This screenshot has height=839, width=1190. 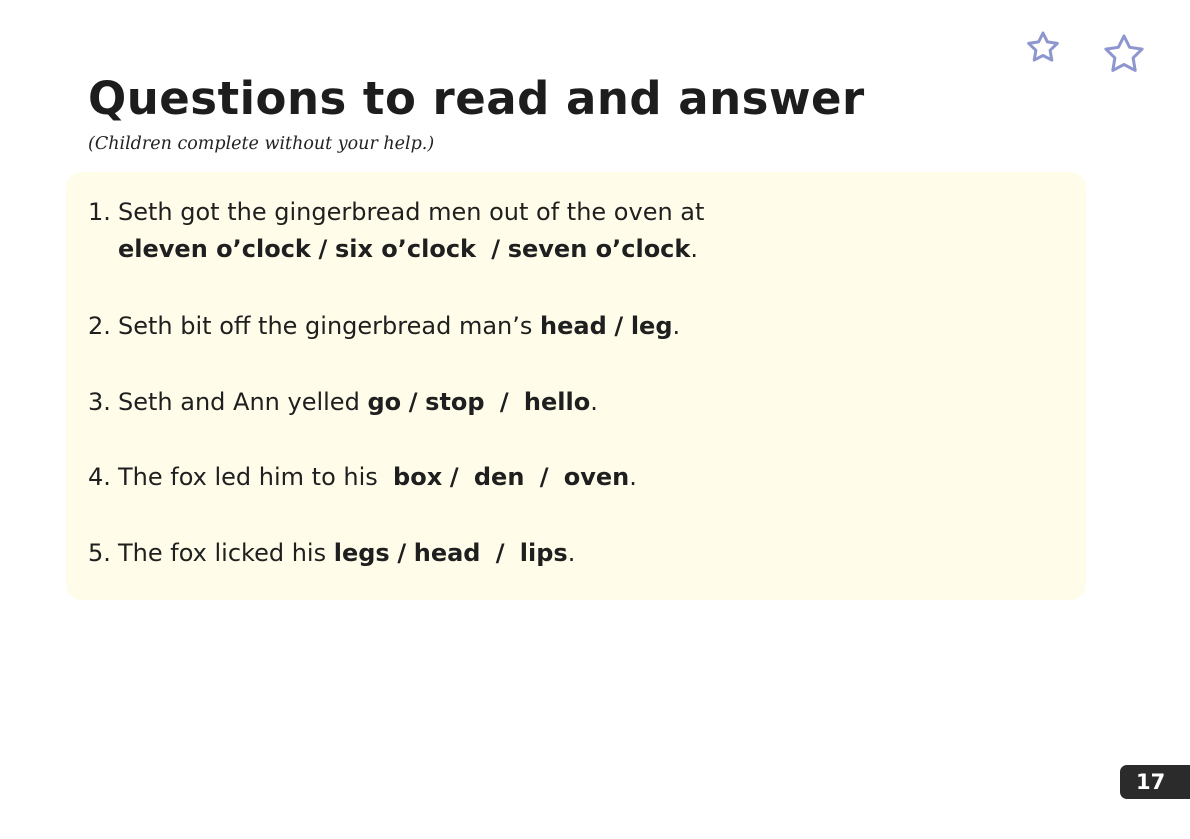 What do you see at coordinates (1124, 53) in the screenshot?
I see `large-star-icon` at bounding box center [1124, 53].